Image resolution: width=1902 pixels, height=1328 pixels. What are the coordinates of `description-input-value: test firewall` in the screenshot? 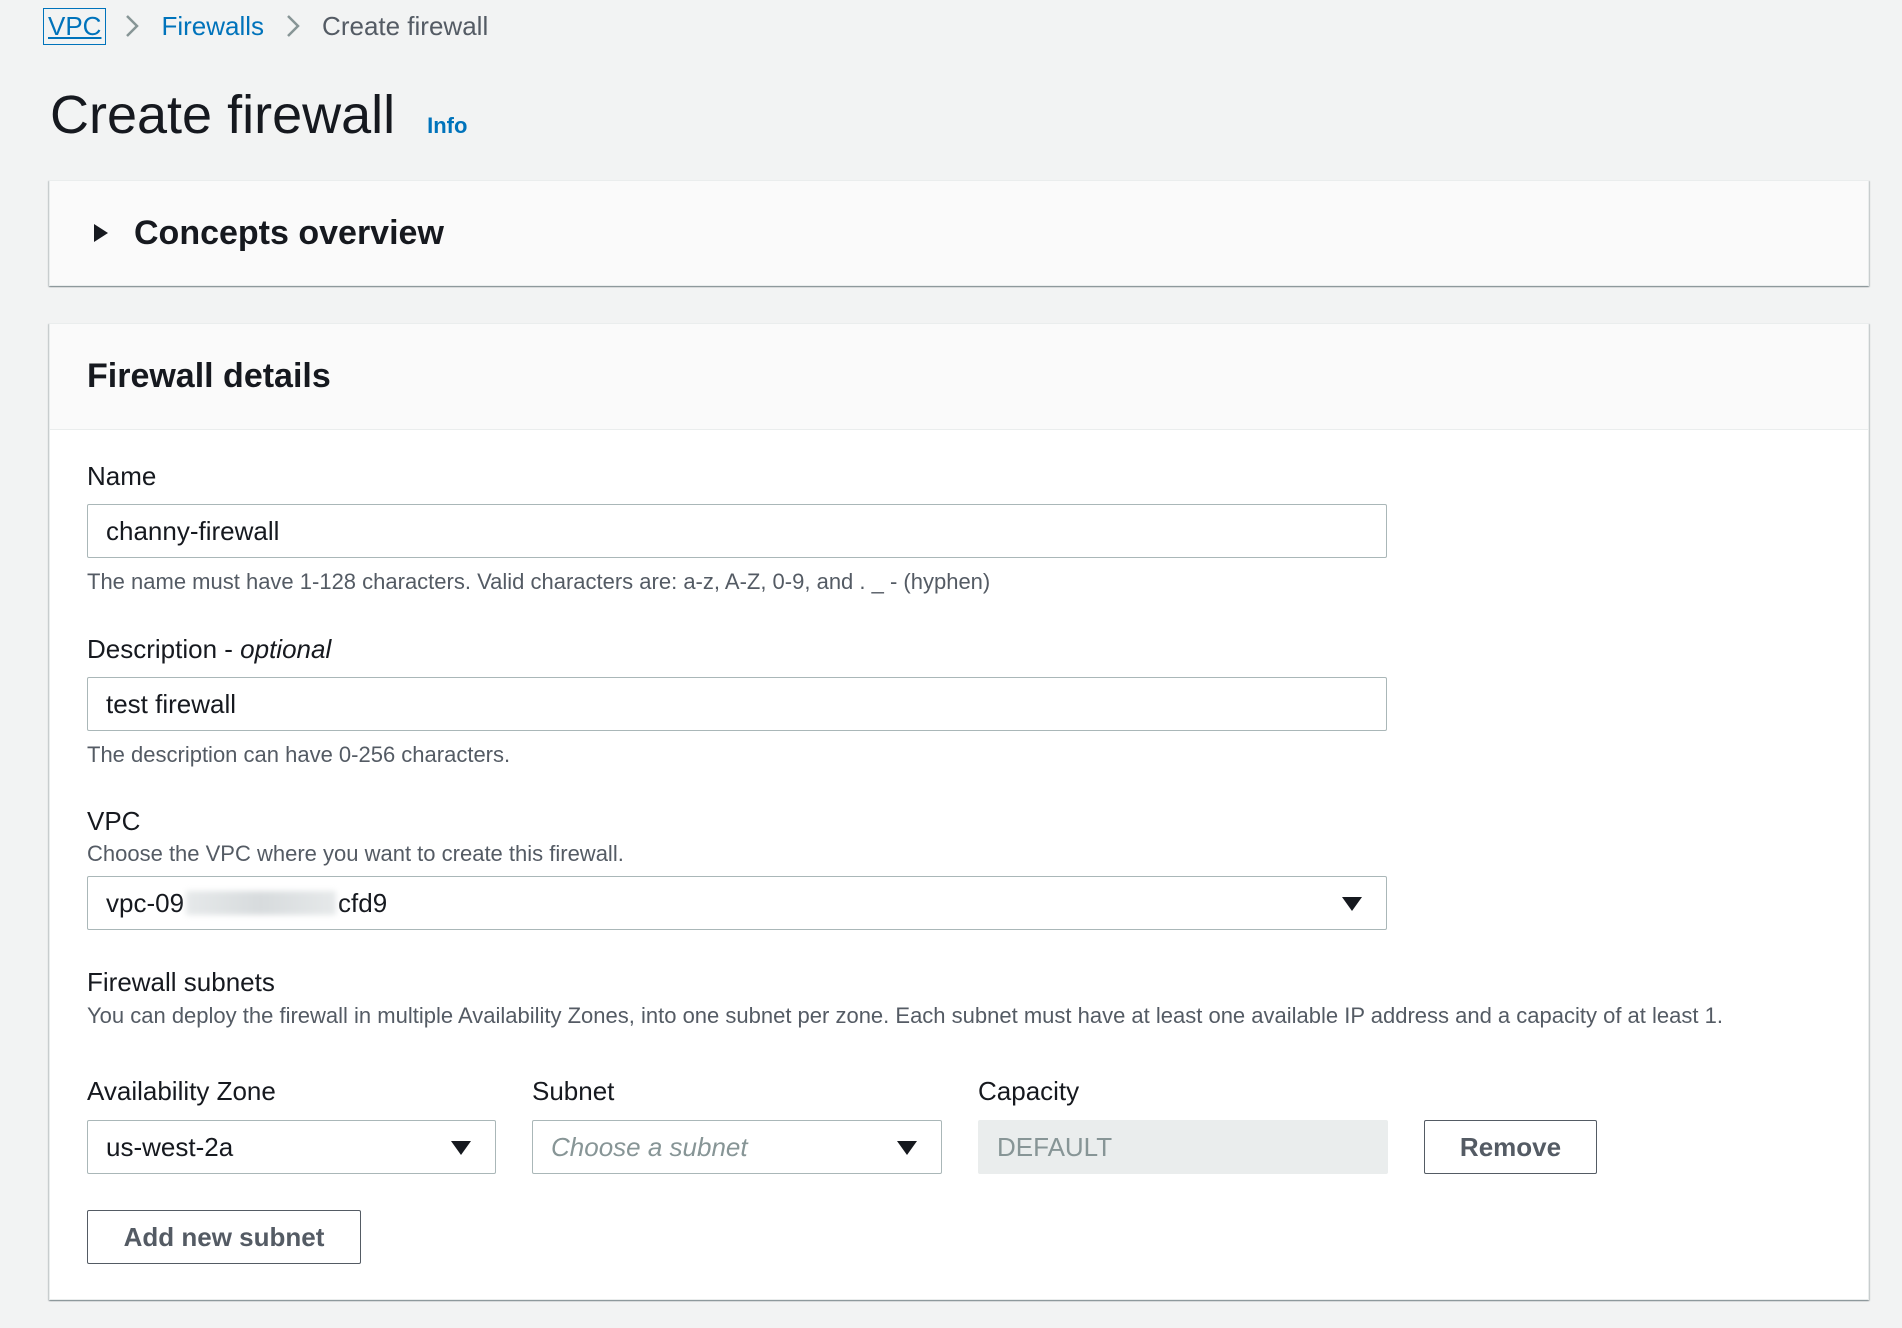 It's located at (171, 703).